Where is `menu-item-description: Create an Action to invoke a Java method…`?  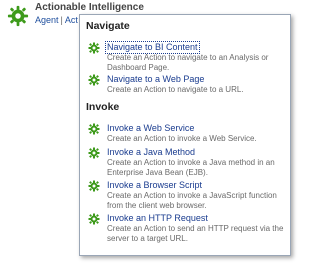 menu-item-description: Create an Action to invoke a Java method… is located at coordinates (191, 167).